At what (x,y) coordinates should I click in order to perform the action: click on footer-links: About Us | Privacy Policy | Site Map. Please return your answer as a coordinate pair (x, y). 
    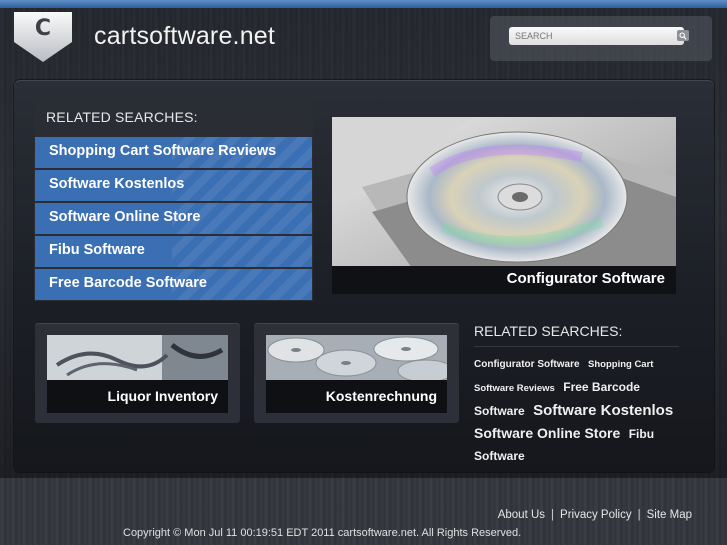
    Looking at the image, I should click on (595, 515).